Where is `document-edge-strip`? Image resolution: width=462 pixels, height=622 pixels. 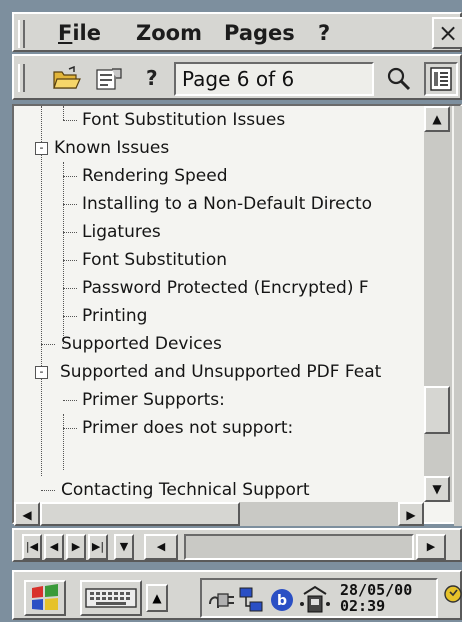 document-edge-strip is located at coordinates (458, 316).